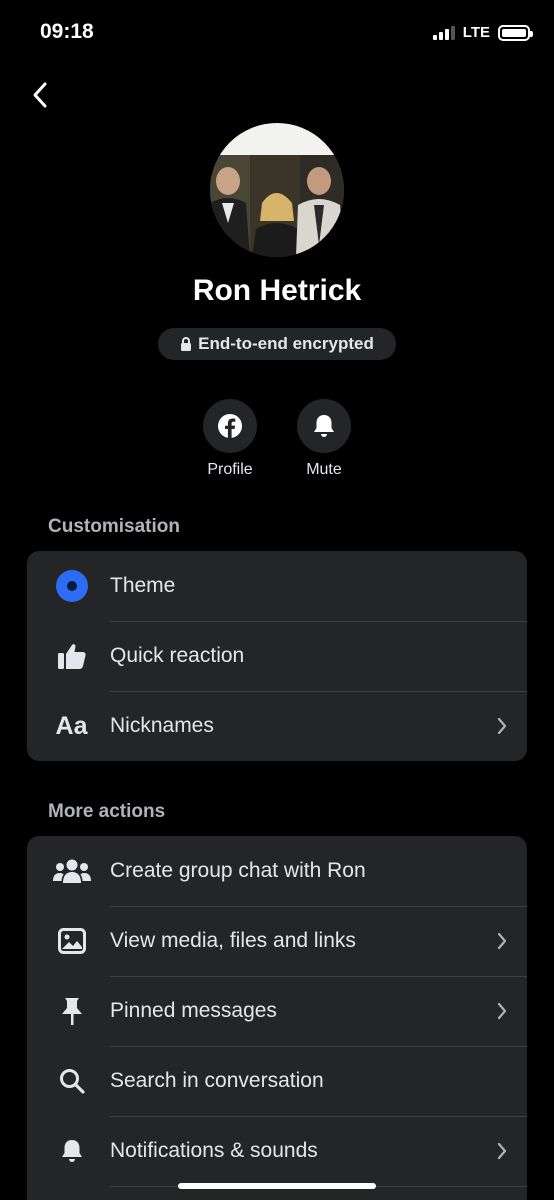 Image resolution: width=554 pixels, height=1200 pixels. I want to click on pinned-messages-label: Pinned messages, so click(193, 1010).